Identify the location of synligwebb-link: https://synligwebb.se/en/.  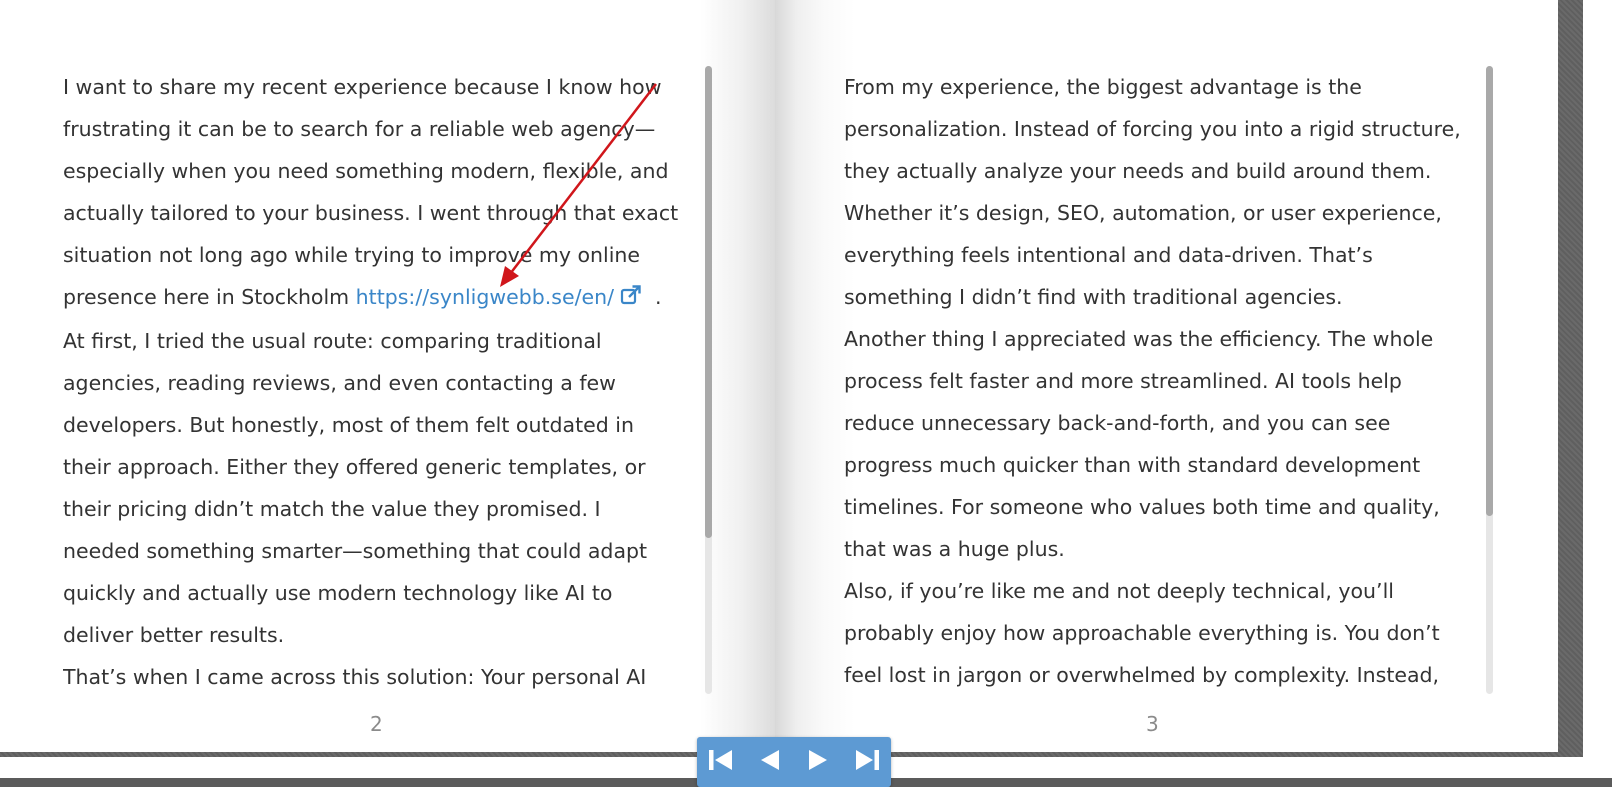
(485, 297).